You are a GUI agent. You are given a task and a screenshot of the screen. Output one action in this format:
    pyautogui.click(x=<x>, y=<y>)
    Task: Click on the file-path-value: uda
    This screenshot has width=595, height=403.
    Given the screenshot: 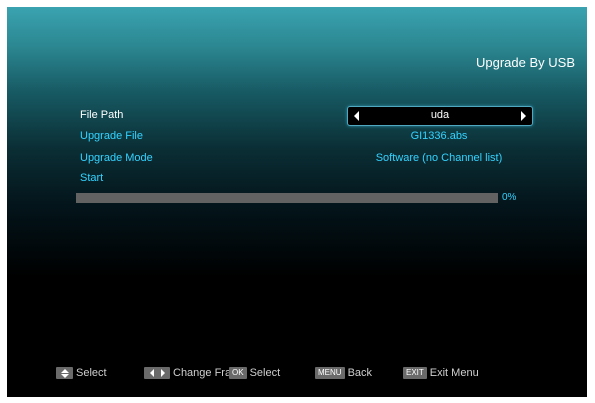 What is the action you would take?
    pyautogui.click(x=440, y=115)
    